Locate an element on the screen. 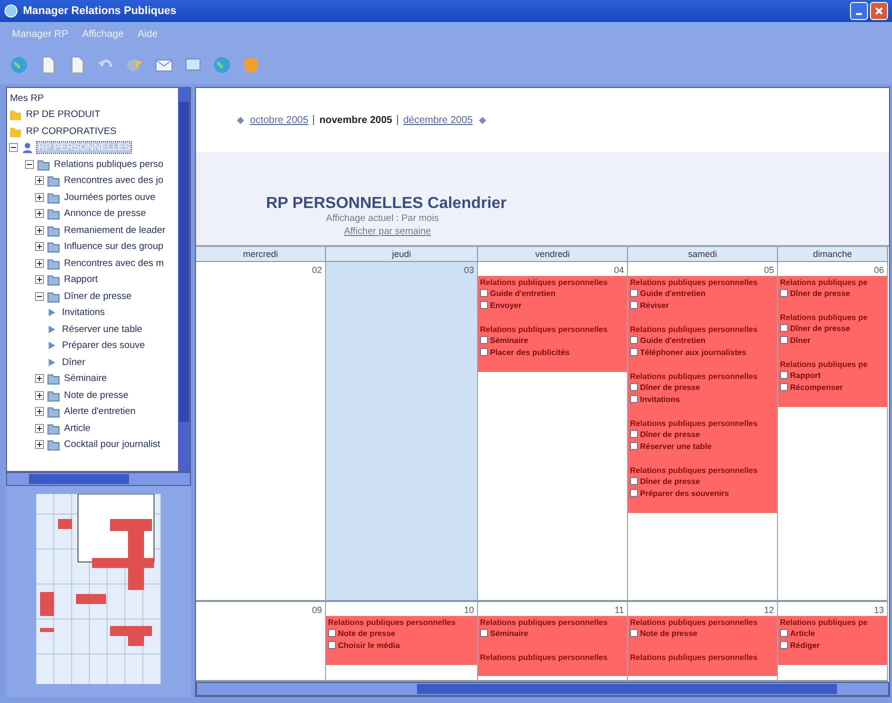  task-label: Note de presse is located at coordinates (367, 633).